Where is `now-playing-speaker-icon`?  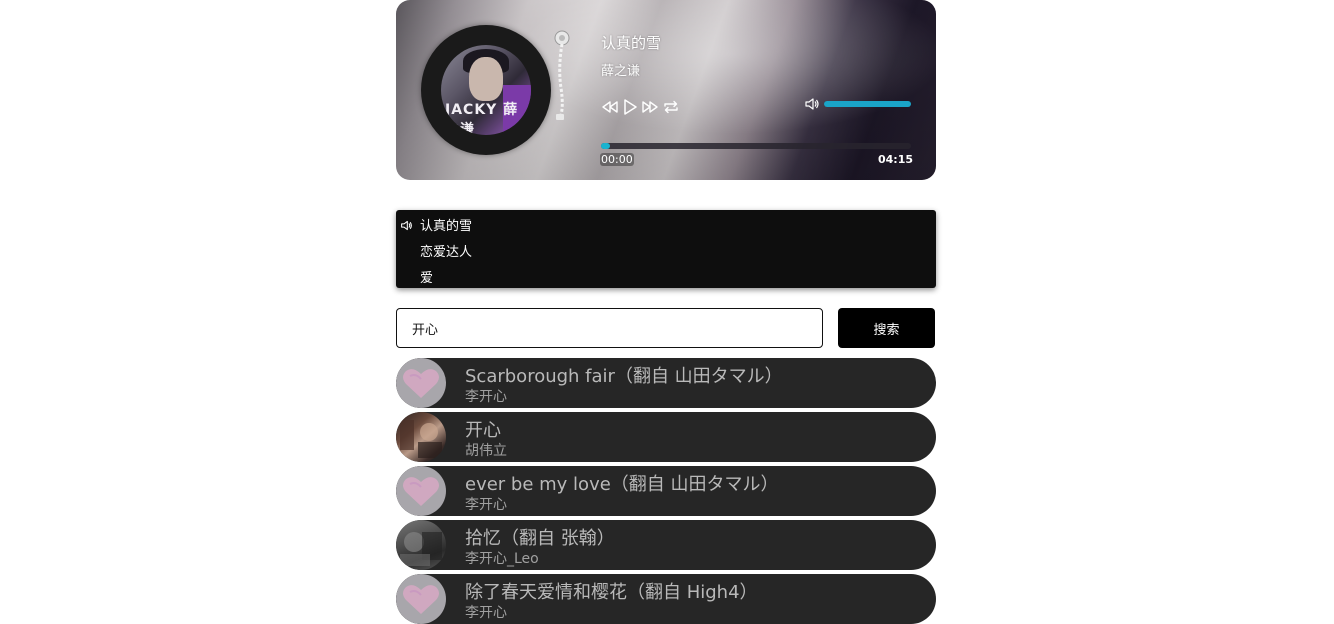 now-playing-speaker-icon is located at coordinates (406, 224).